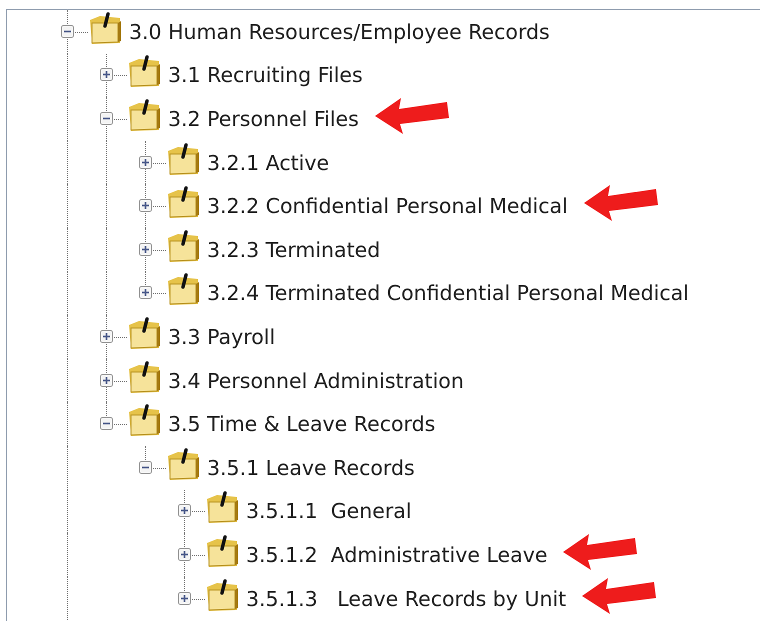 This screenshot has width=760, height=621. I want to click on tree-item: 3.5.1.2 Administrative Leave, so click(397, 554).